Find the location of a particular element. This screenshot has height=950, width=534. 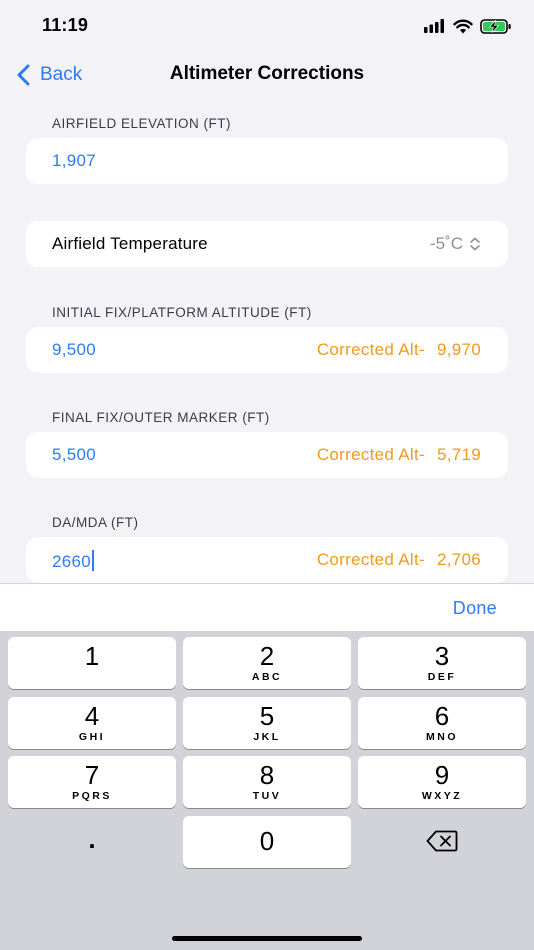

final-fix-label: FINAL FIX/OUTER MARKER (FT) is located at coordinates (161, 417).